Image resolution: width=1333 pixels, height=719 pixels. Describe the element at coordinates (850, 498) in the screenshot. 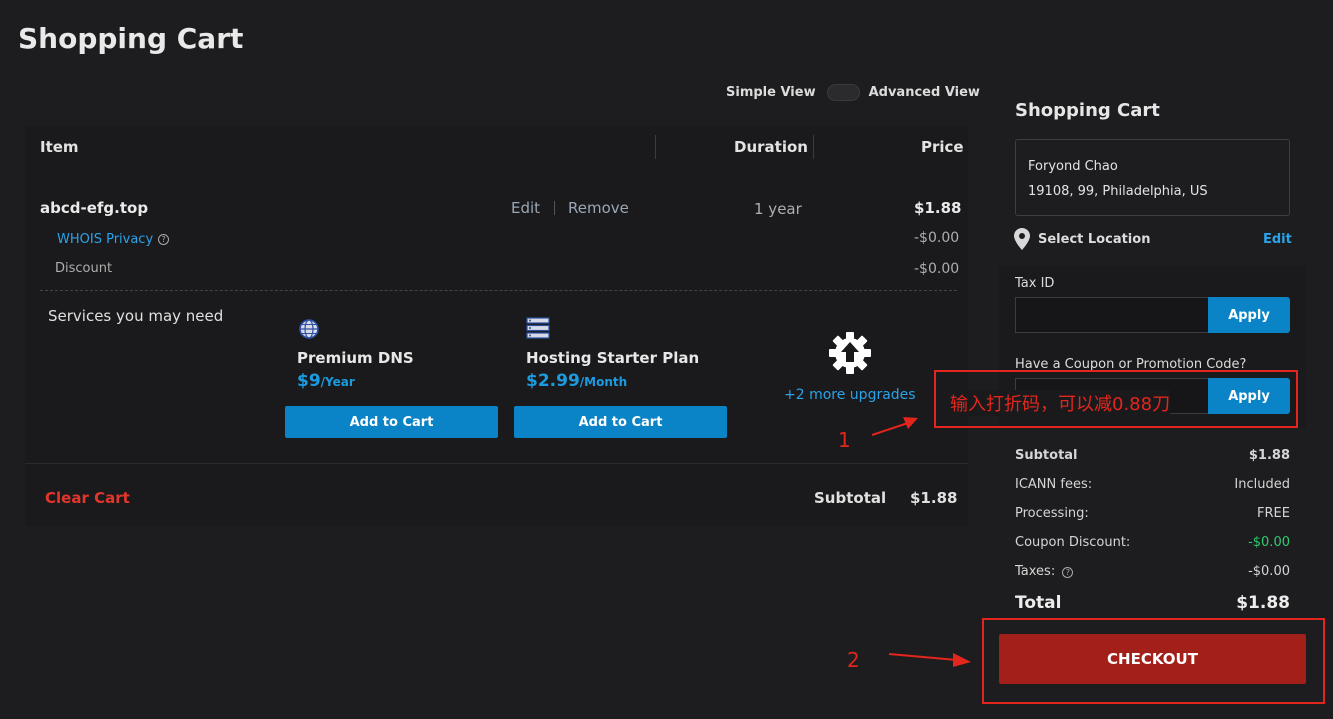

I see `subtotal-label: Subtotal` at that location.